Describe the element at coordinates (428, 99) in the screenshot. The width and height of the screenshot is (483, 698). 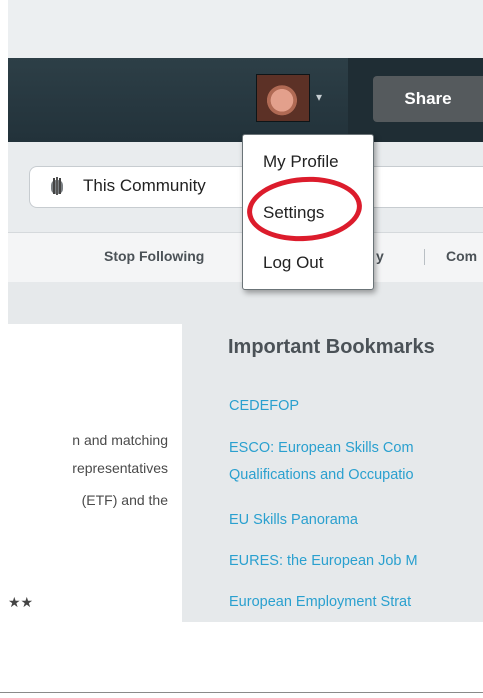
I see `share-button: Share` at that location.